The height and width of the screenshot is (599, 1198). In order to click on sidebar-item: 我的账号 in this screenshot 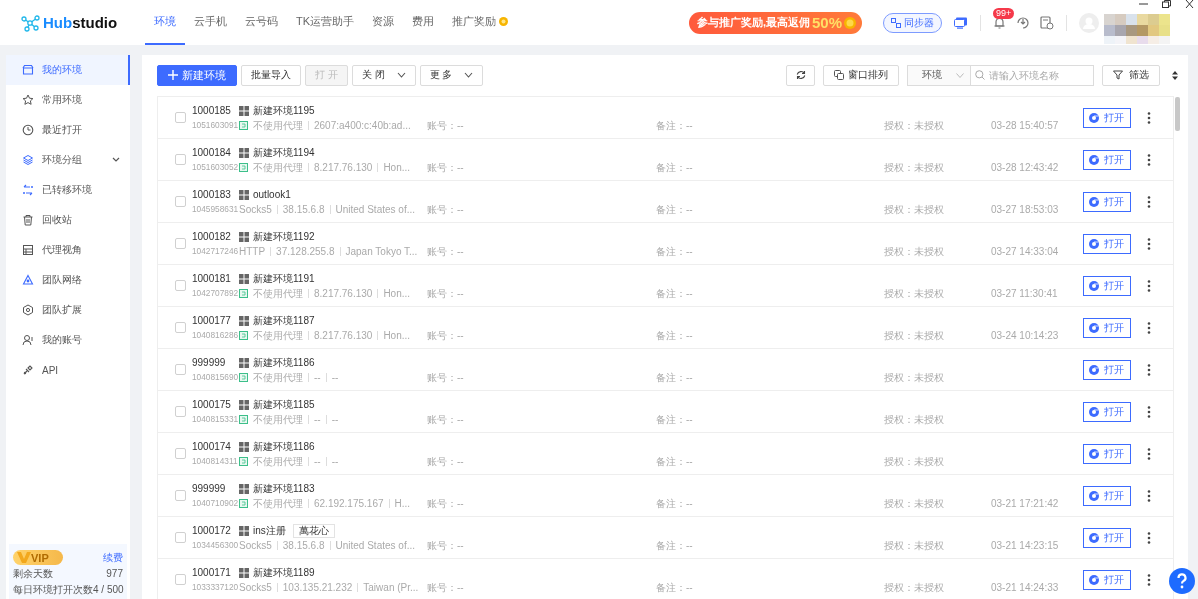, I will do `click(68, 340)`.